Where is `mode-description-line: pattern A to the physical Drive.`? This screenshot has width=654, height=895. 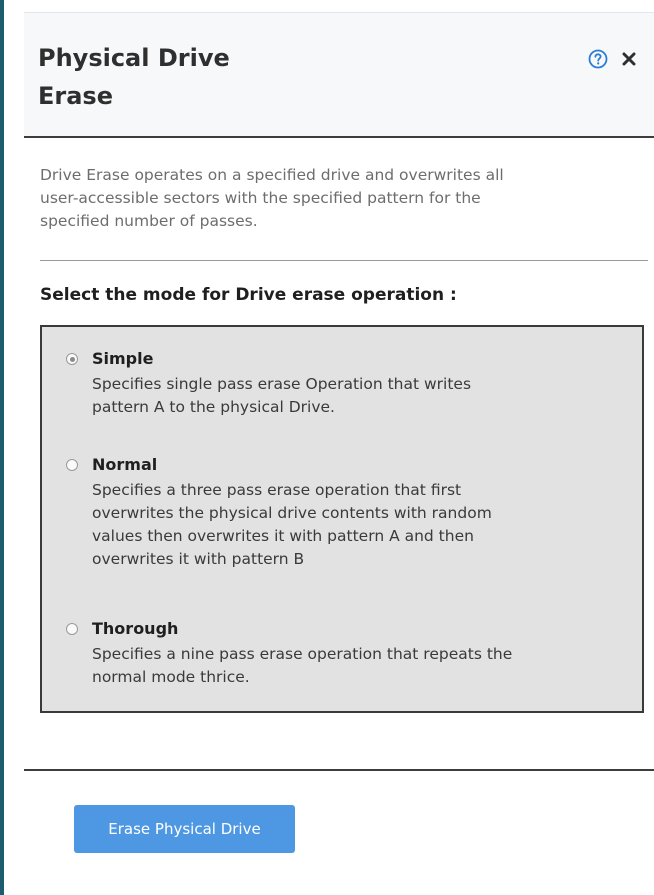
mode-description-line: pattern A to the physical Drive. is located at coordinates (213, 407).